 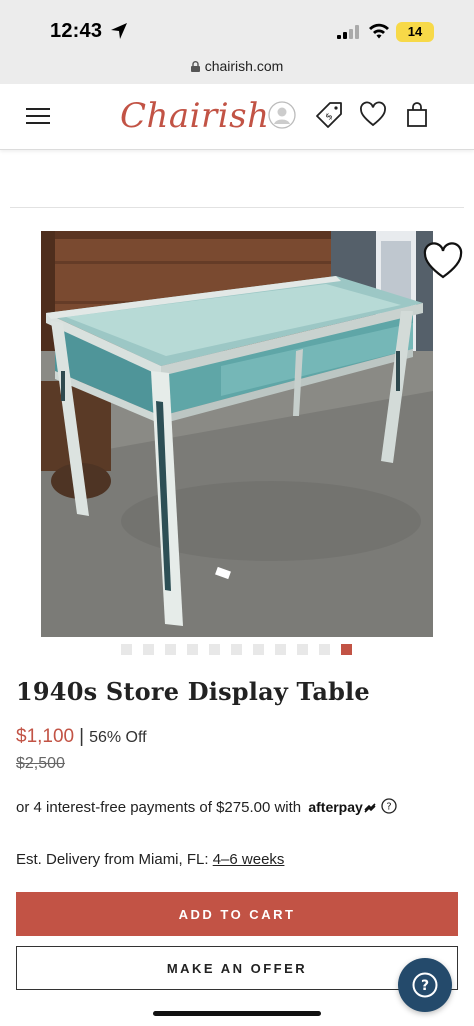 I want to click on site-logo: Chairish, so click(x=195, y=116).